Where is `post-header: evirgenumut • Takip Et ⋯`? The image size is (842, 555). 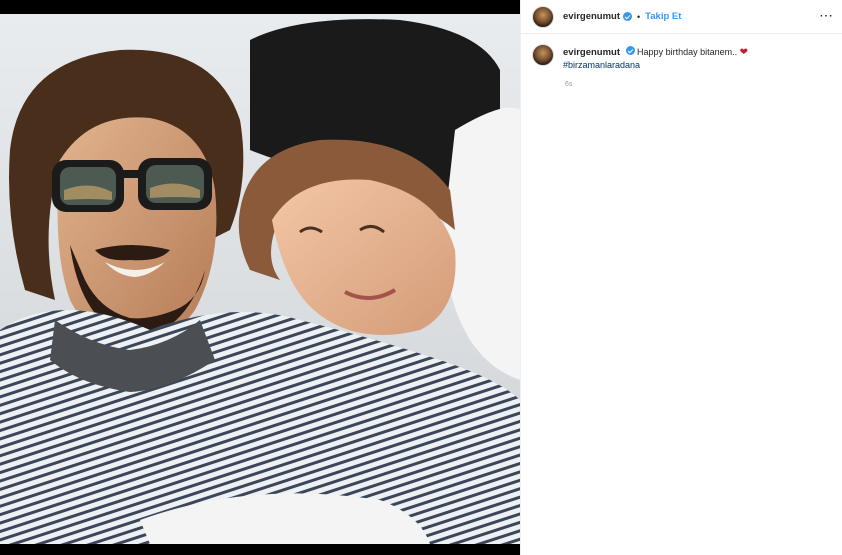 post-header: evirgenumut • Takip Et ⋯ is located at coordinates (681, 17).